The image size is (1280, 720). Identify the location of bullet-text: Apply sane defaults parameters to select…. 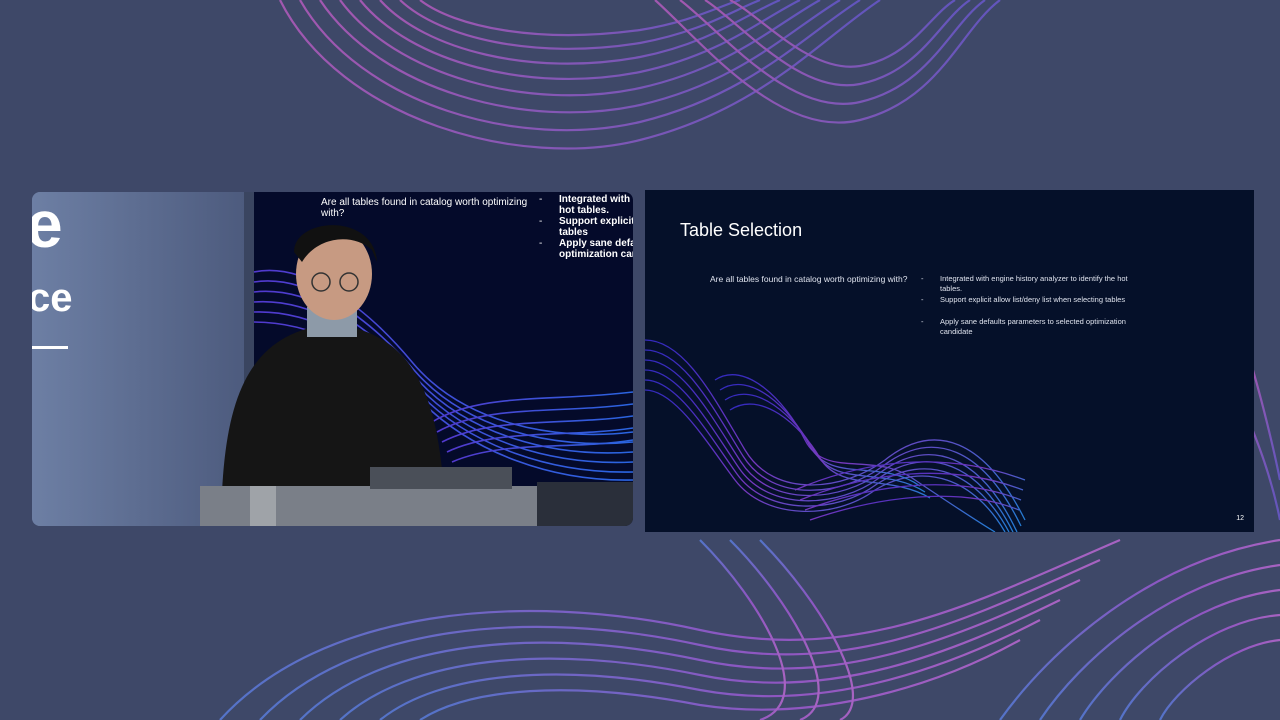
(1033, 326).